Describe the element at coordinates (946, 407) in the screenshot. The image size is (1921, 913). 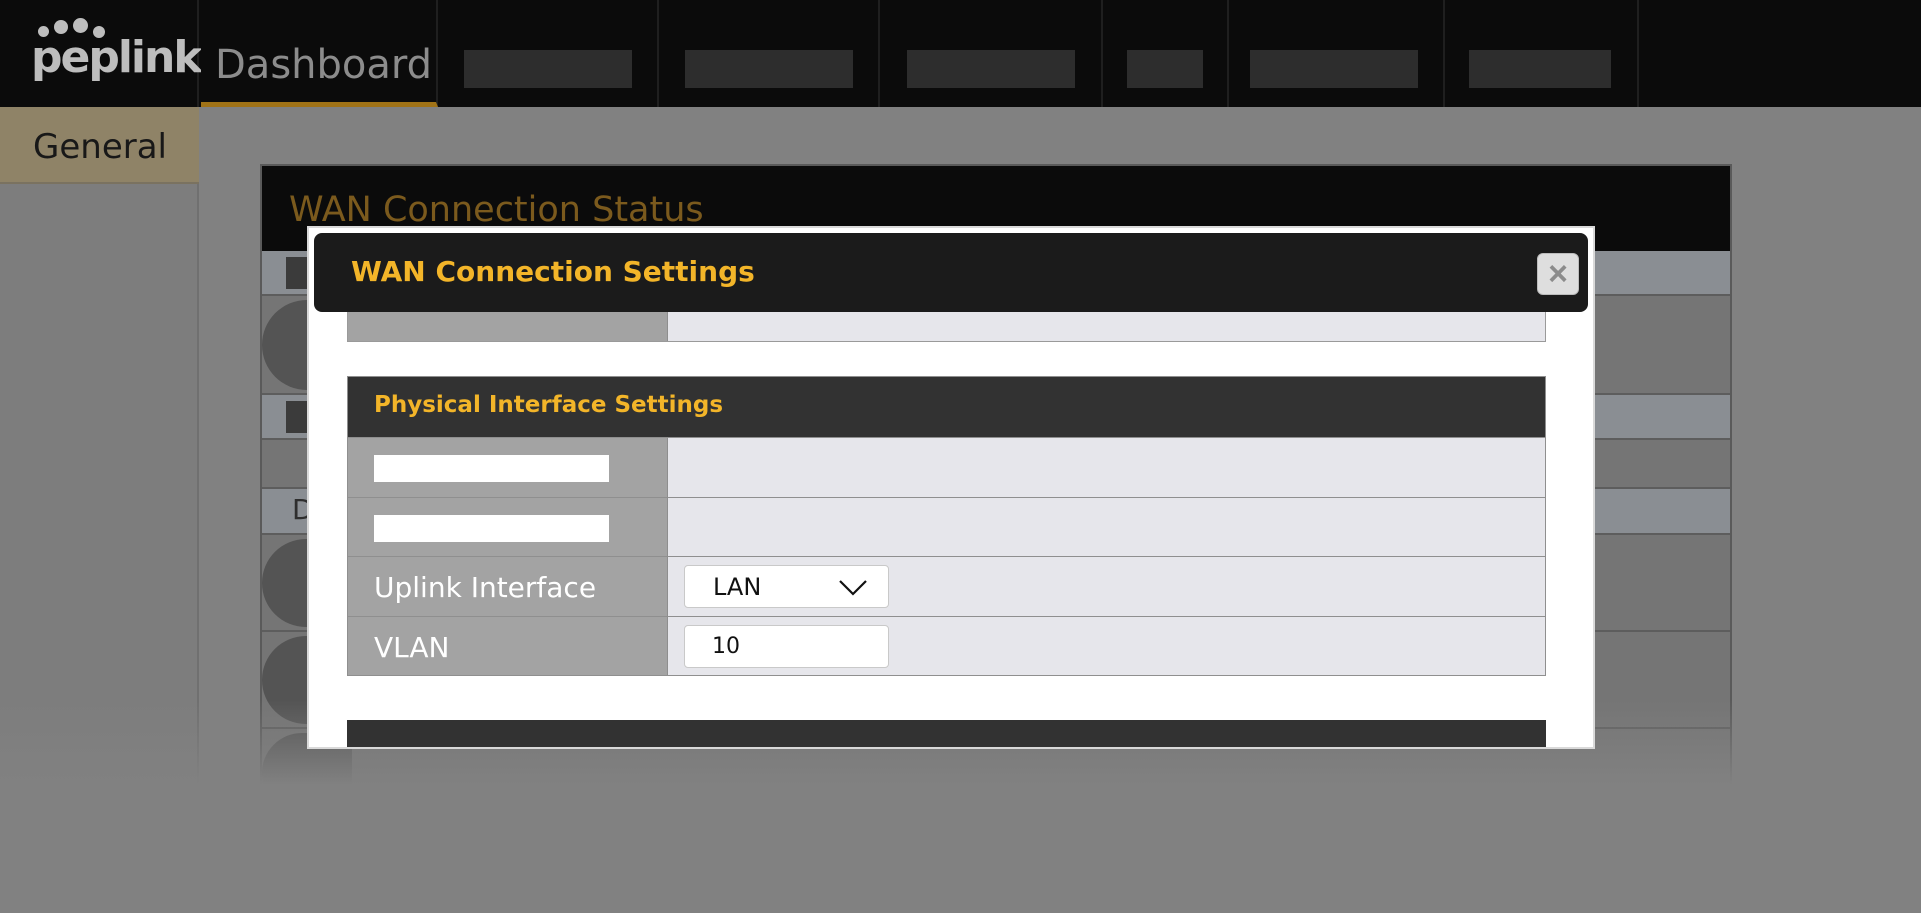
I see `section-header: Physical Interface Settings` at that location.